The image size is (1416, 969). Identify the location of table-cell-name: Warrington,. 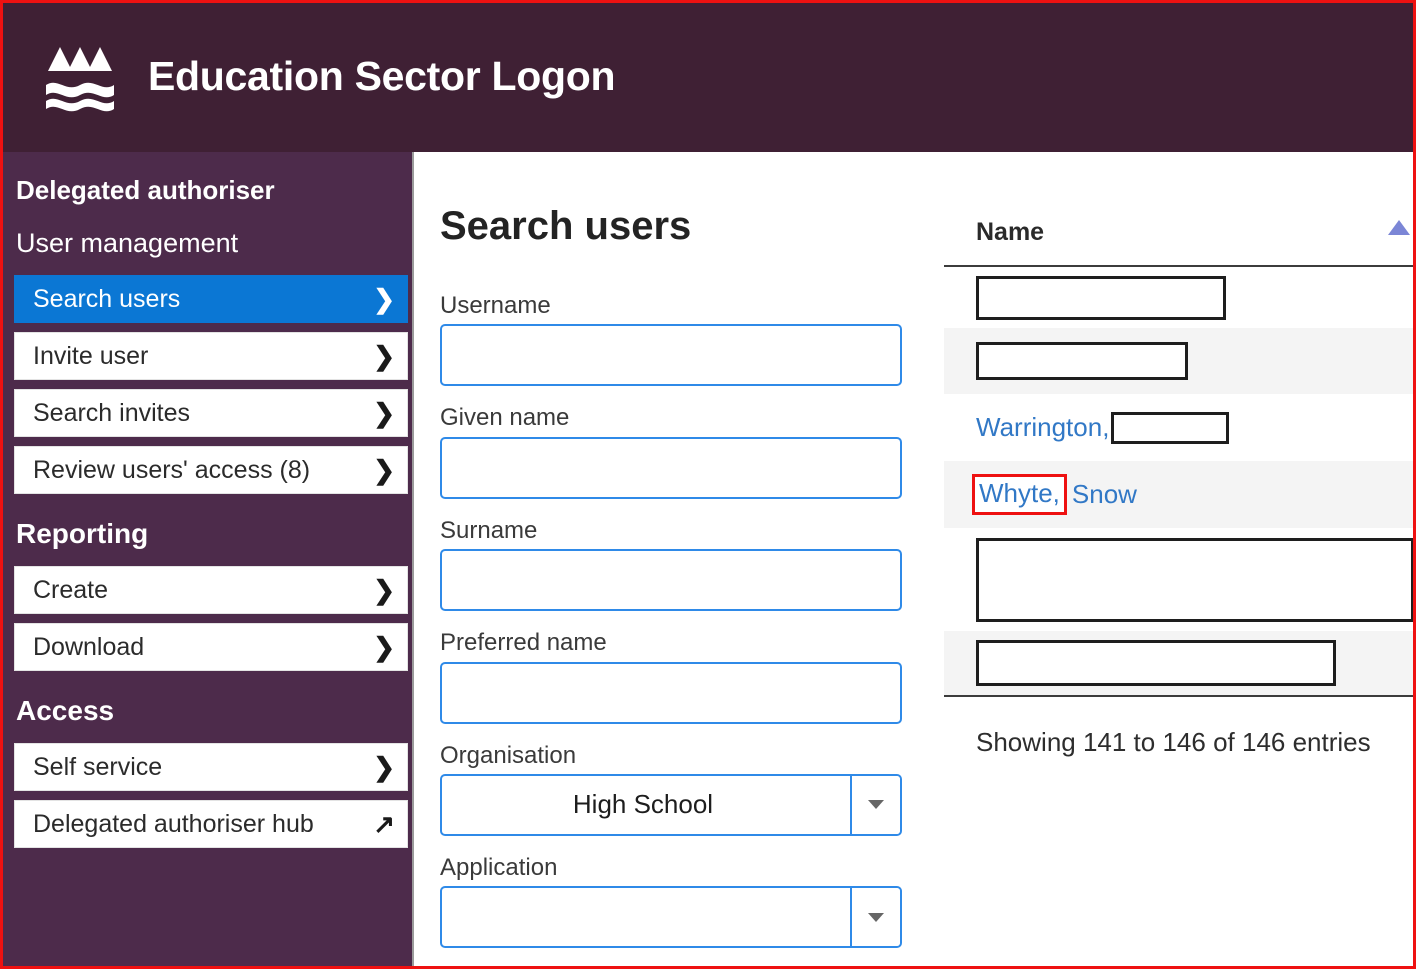
(1180, 427).